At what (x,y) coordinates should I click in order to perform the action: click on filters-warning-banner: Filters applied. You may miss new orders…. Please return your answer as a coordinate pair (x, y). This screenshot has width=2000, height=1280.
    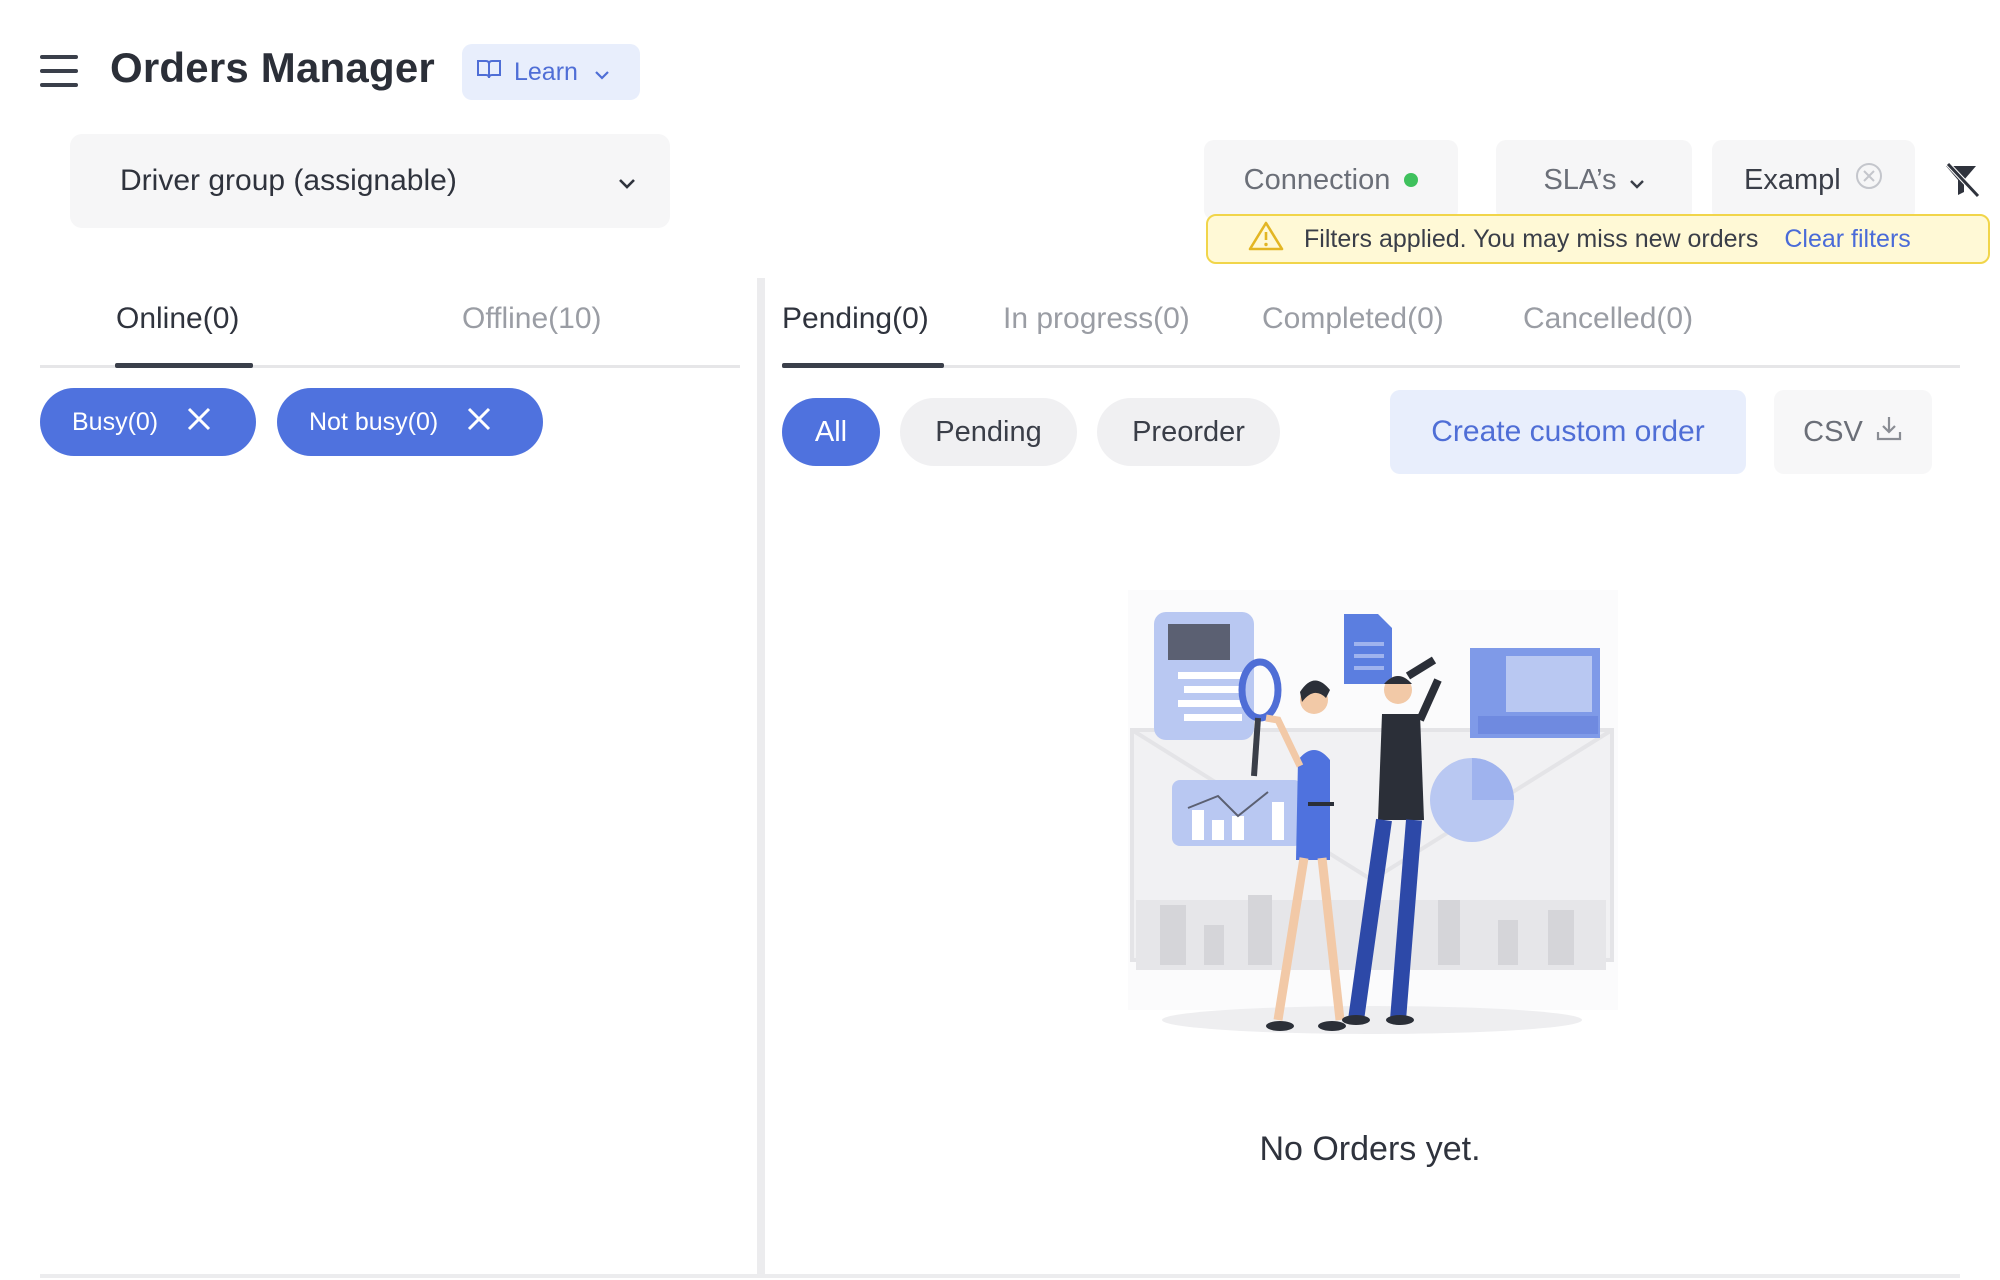
    Looking at the image, I should click on (1598, 239).